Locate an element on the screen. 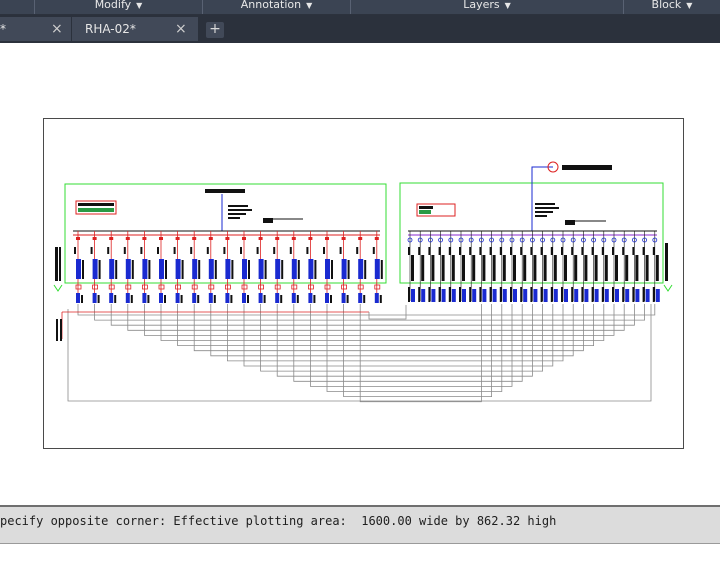 Image resolution: width=720 pixels, height=563 pixels. label-block is located at coordinates (268, 220).